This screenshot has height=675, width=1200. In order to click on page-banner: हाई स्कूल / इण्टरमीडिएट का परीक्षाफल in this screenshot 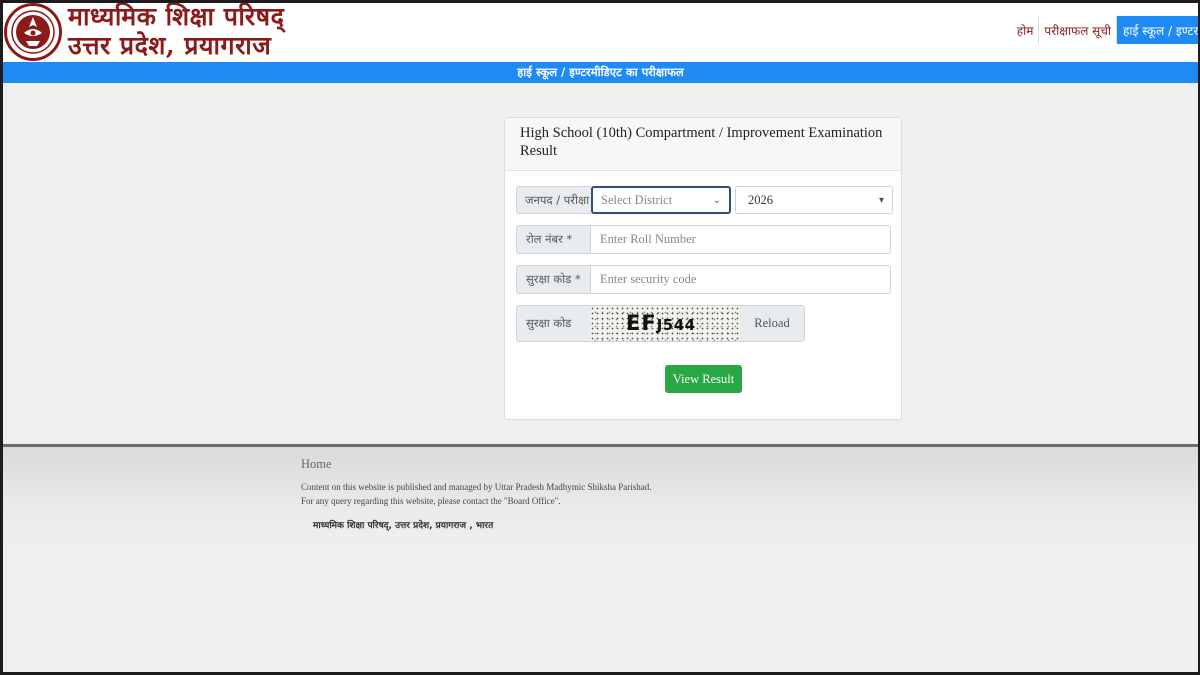, I will do `click(600, 72)`.